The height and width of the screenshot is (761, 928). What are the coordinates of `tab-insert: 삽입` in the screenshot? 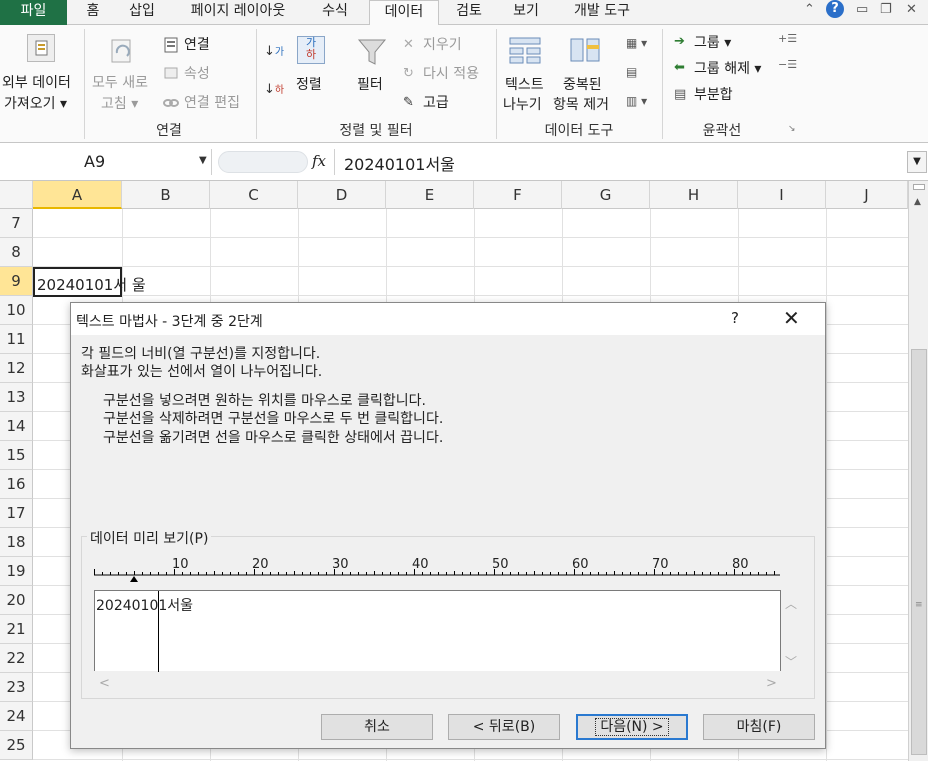 It's located at (142, 12).